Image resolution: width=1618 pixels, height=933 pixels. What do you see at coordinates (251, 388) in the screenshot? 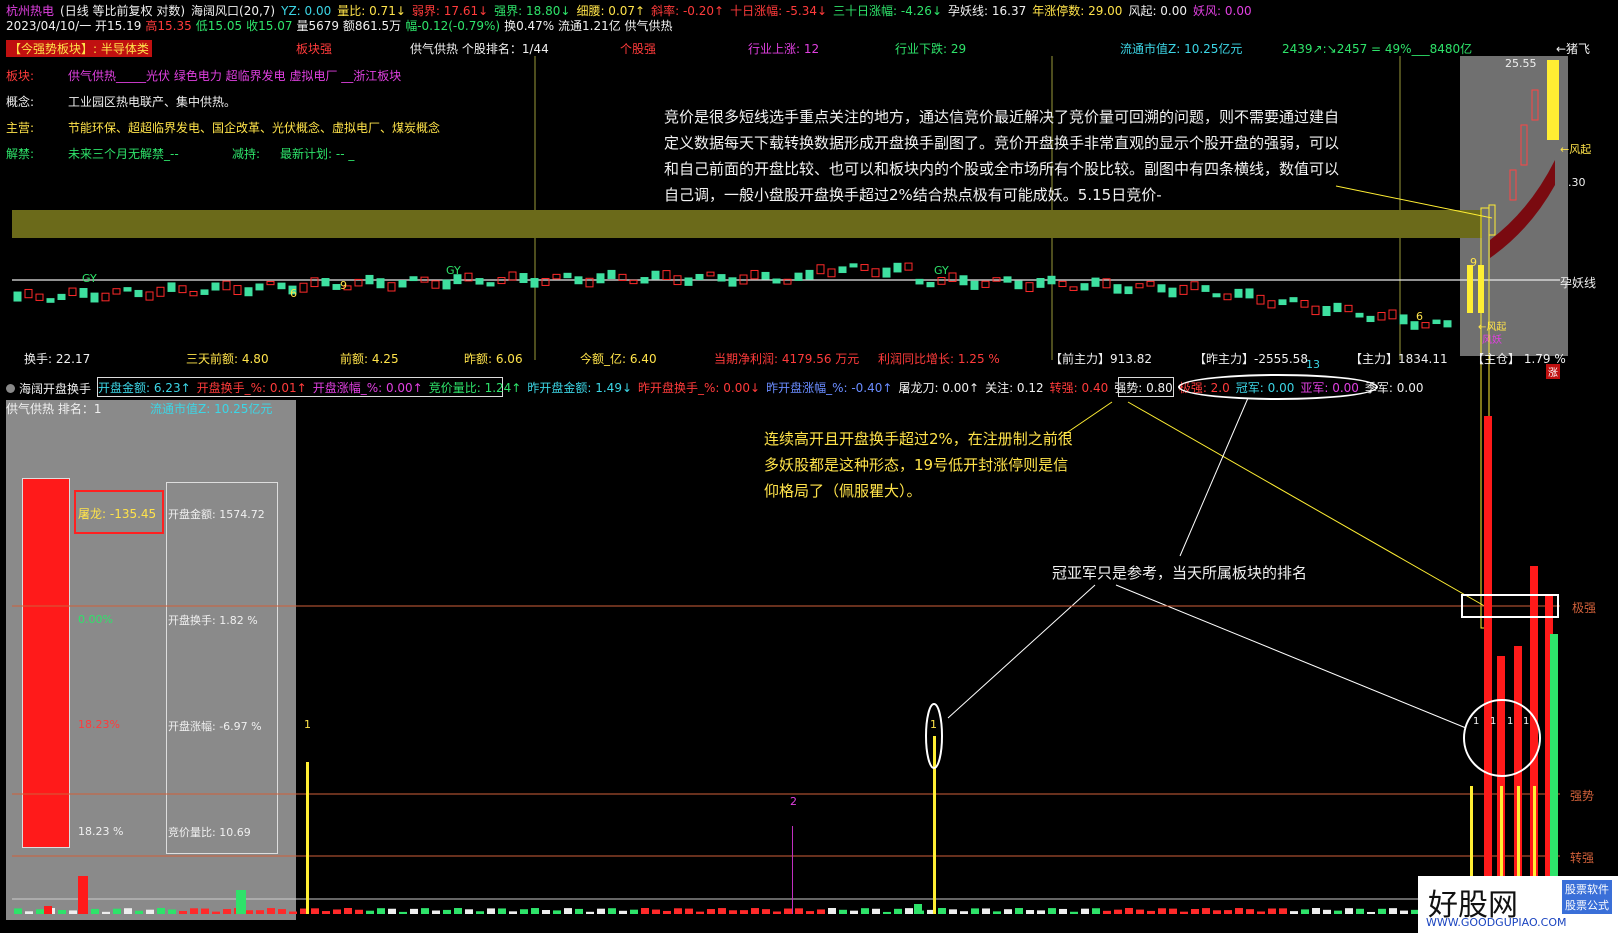
I see `sub-header-item: 开盘换手_%: 0.01↑` at bounding box center [251, 388].